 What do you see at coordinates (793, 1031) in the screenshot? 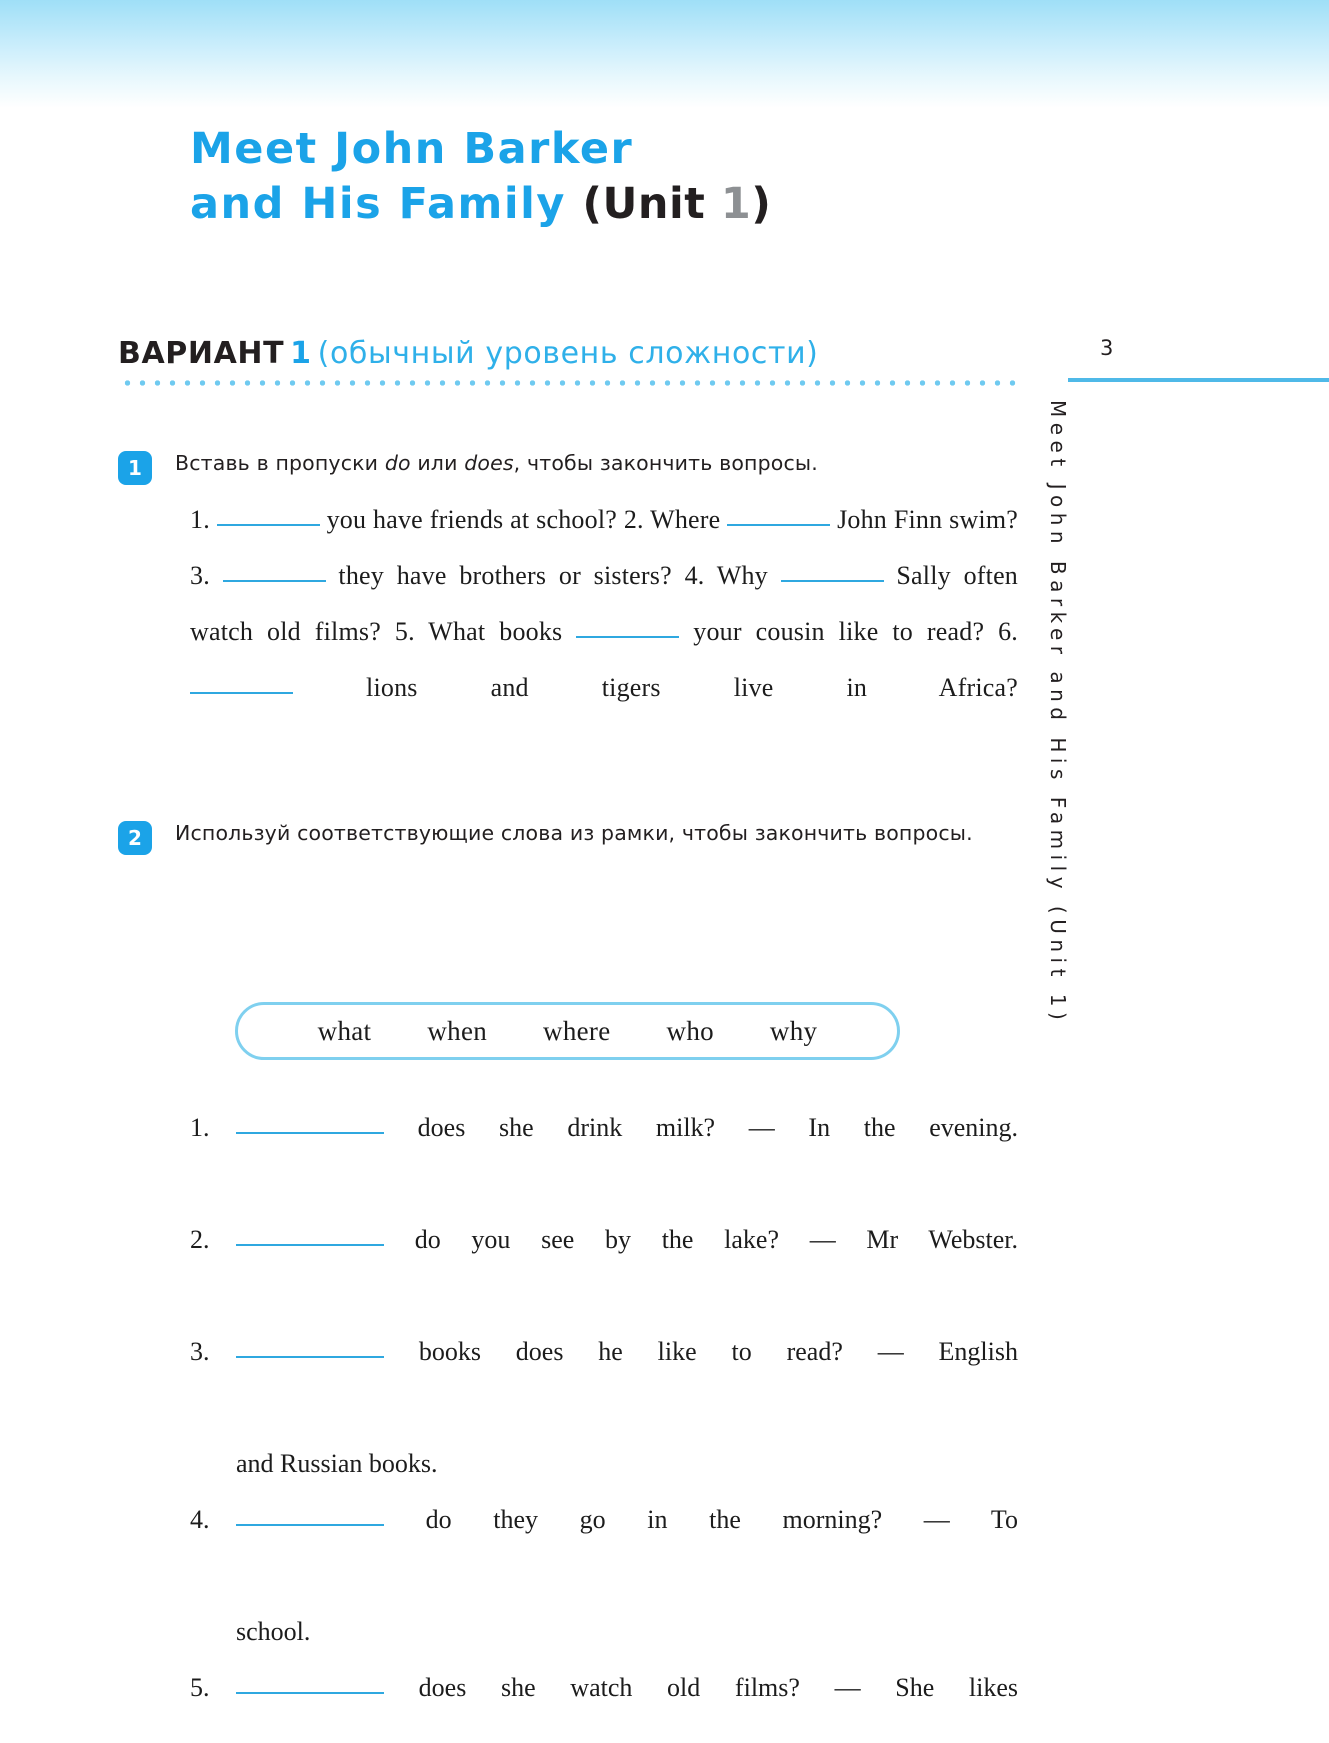
I see `word-bank-item: why` at bounding box center [793, 1031].